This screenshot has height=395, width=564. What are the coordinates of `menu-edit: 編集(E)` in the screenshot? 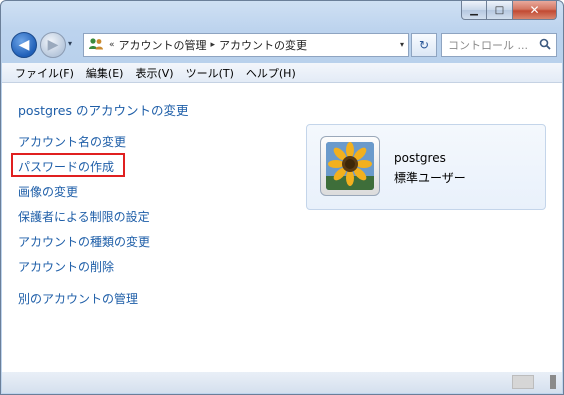 It's located at (105, 73).